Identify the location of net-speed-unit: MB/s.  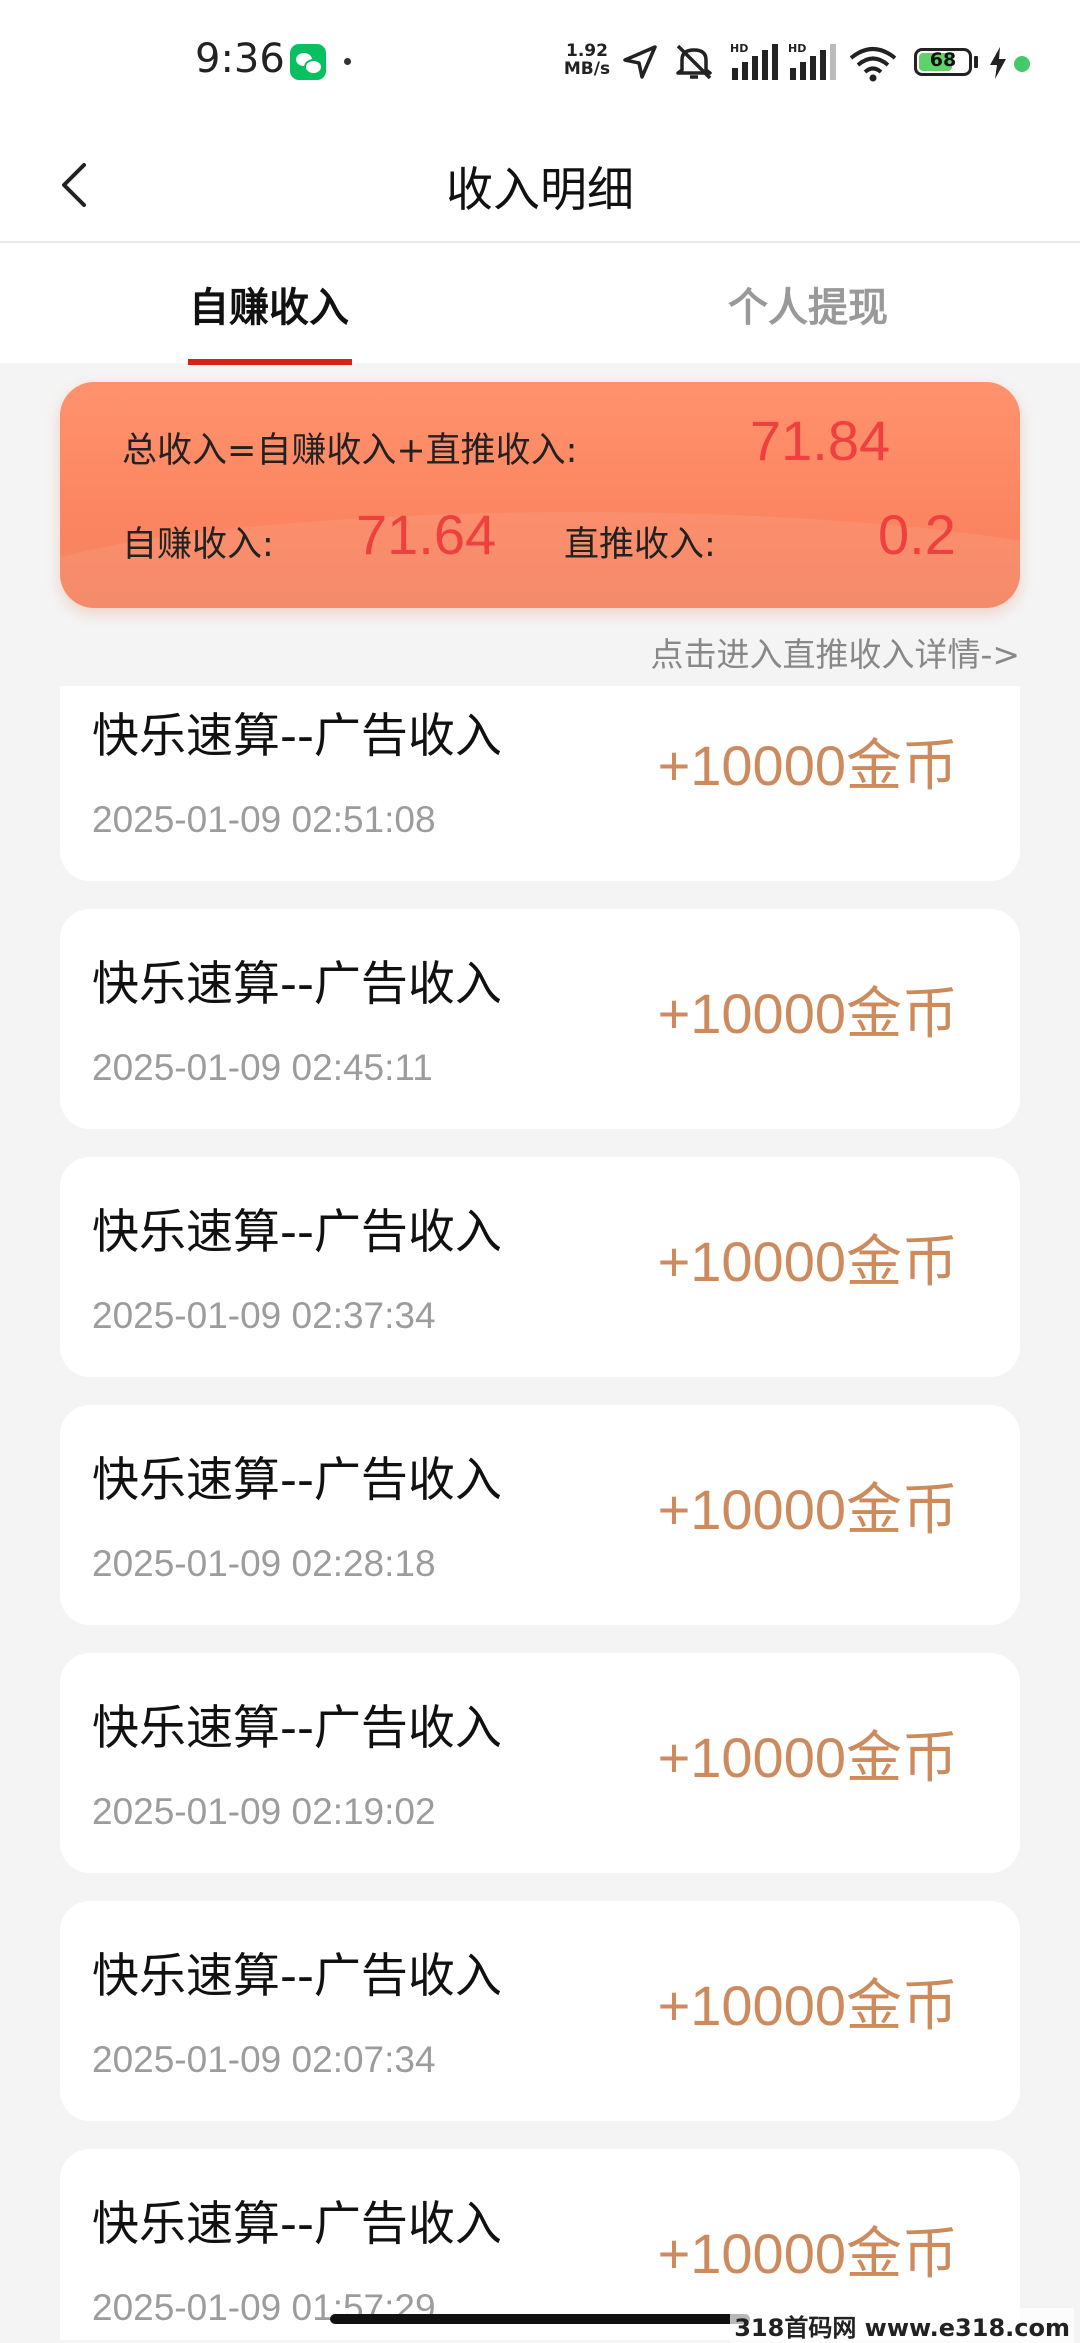
(587, 69).